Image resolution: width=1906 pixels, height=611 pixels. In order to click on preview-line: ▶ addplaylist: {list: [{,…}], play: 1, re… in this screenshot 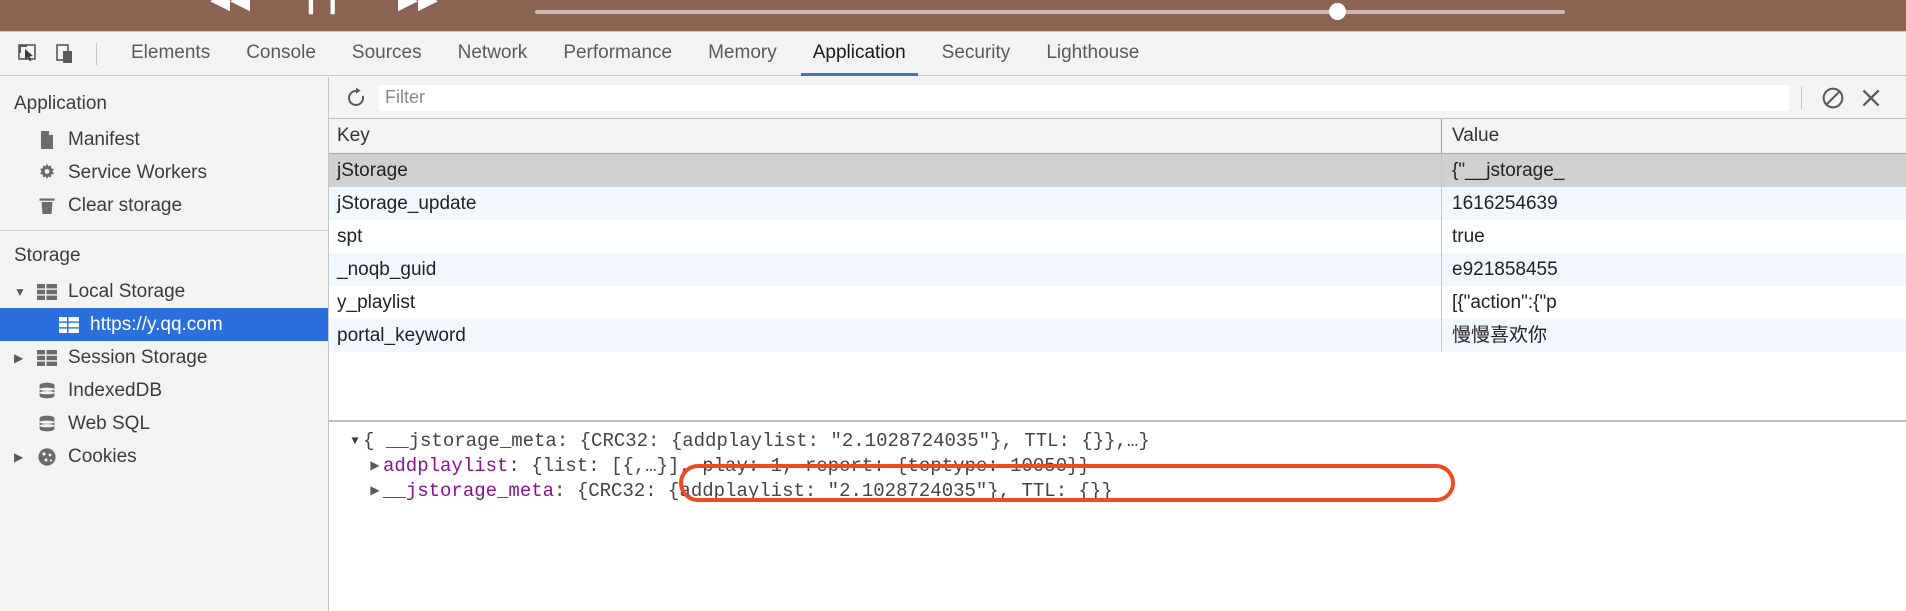, I will do `click(1117, 465)`.